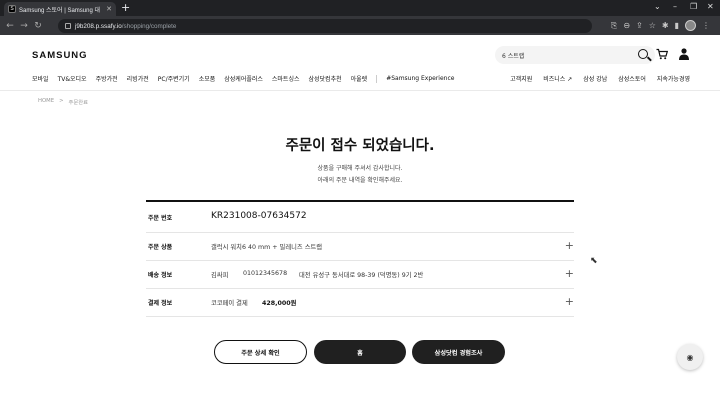 This screenshot has height=405, width=720. What do you see at coordinates (521, 78) in the screenshot?
I see `nav-item-support: 고객지원` at bounding box center [521, 78].